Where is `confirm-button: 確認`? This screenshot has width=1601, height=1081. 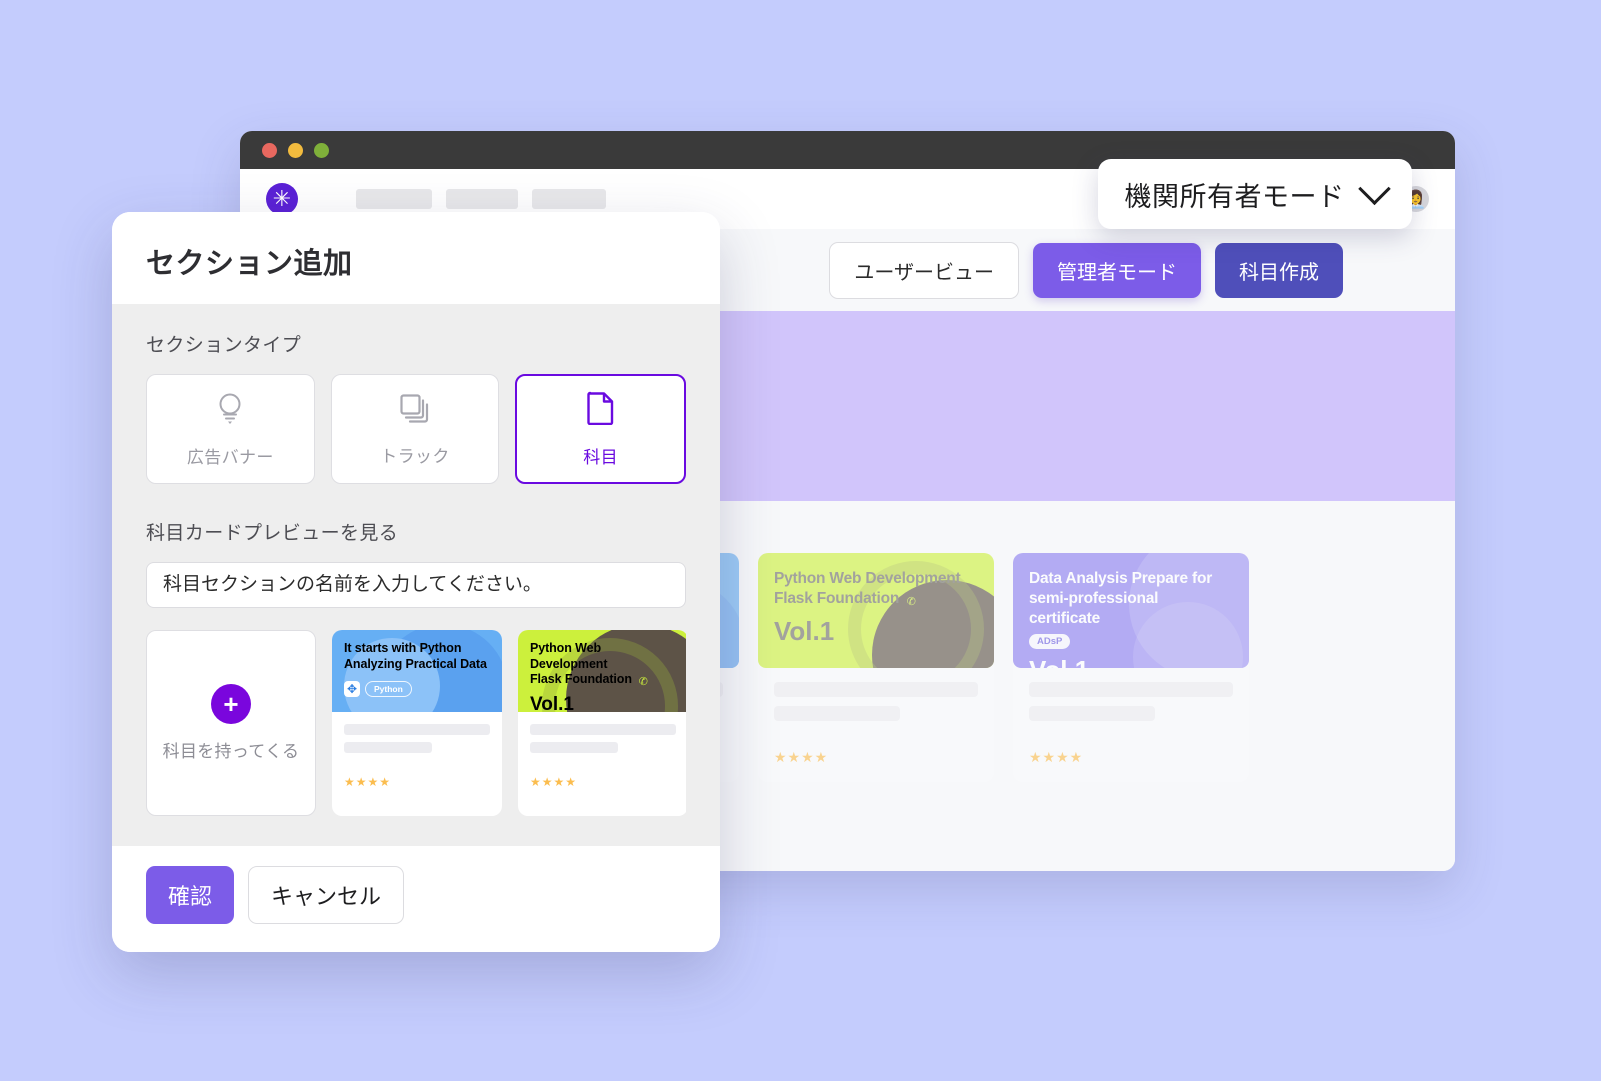
confirm-button: 確認 is located at coordinates (190, 895).